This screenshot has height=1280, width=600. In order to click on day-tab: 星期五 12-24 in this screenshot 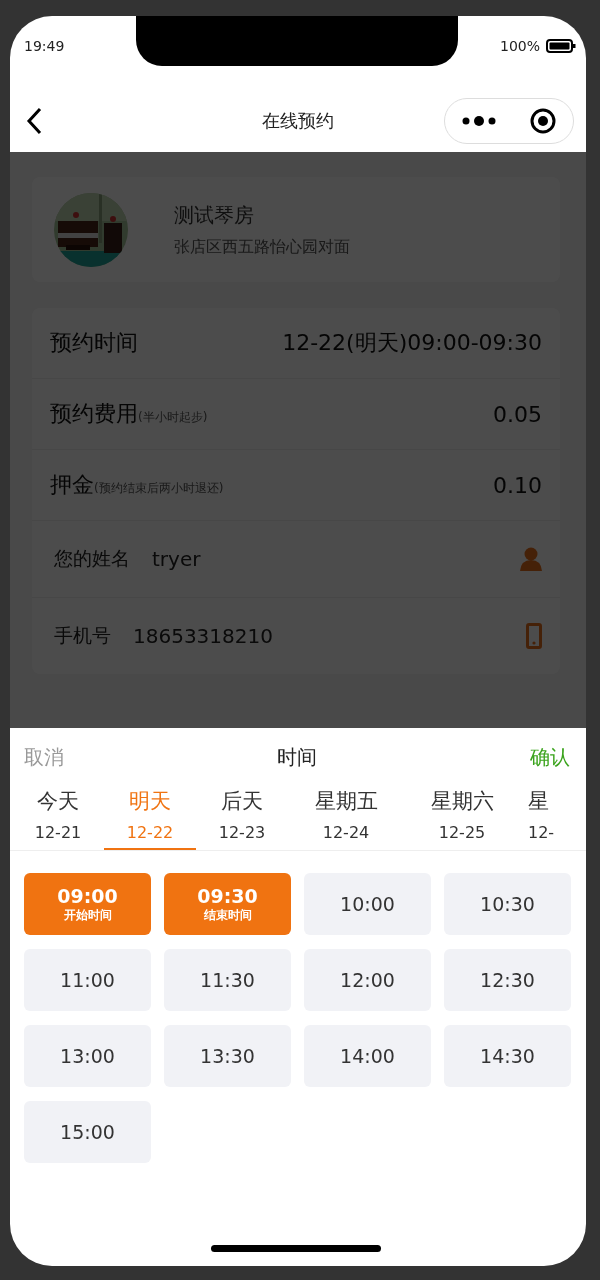, I will do `click(346, 814)`.